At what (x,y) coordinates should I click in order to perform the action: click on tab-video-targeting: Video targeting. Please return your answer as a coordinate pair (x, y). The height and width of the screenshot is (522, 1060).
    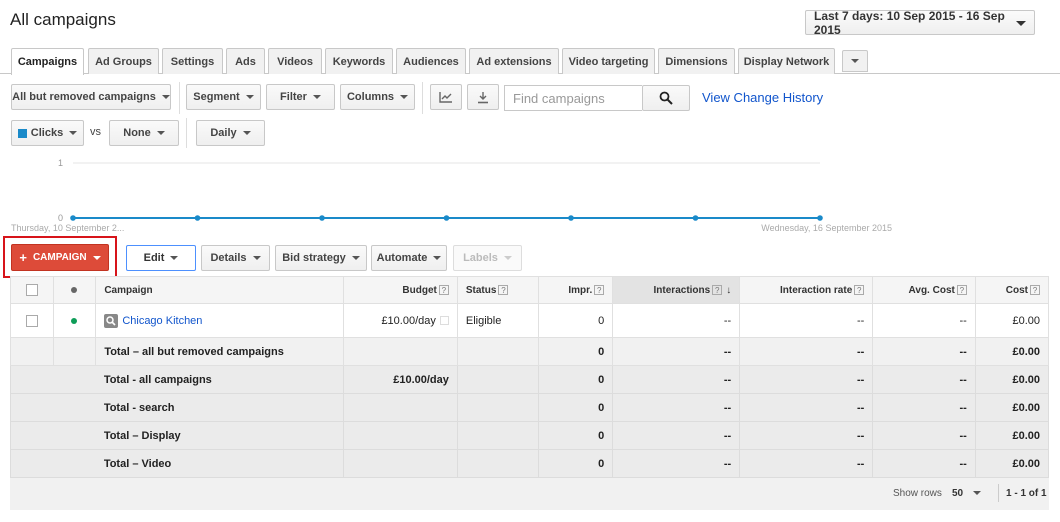
    Looking at the image, I should click on (608, 61).